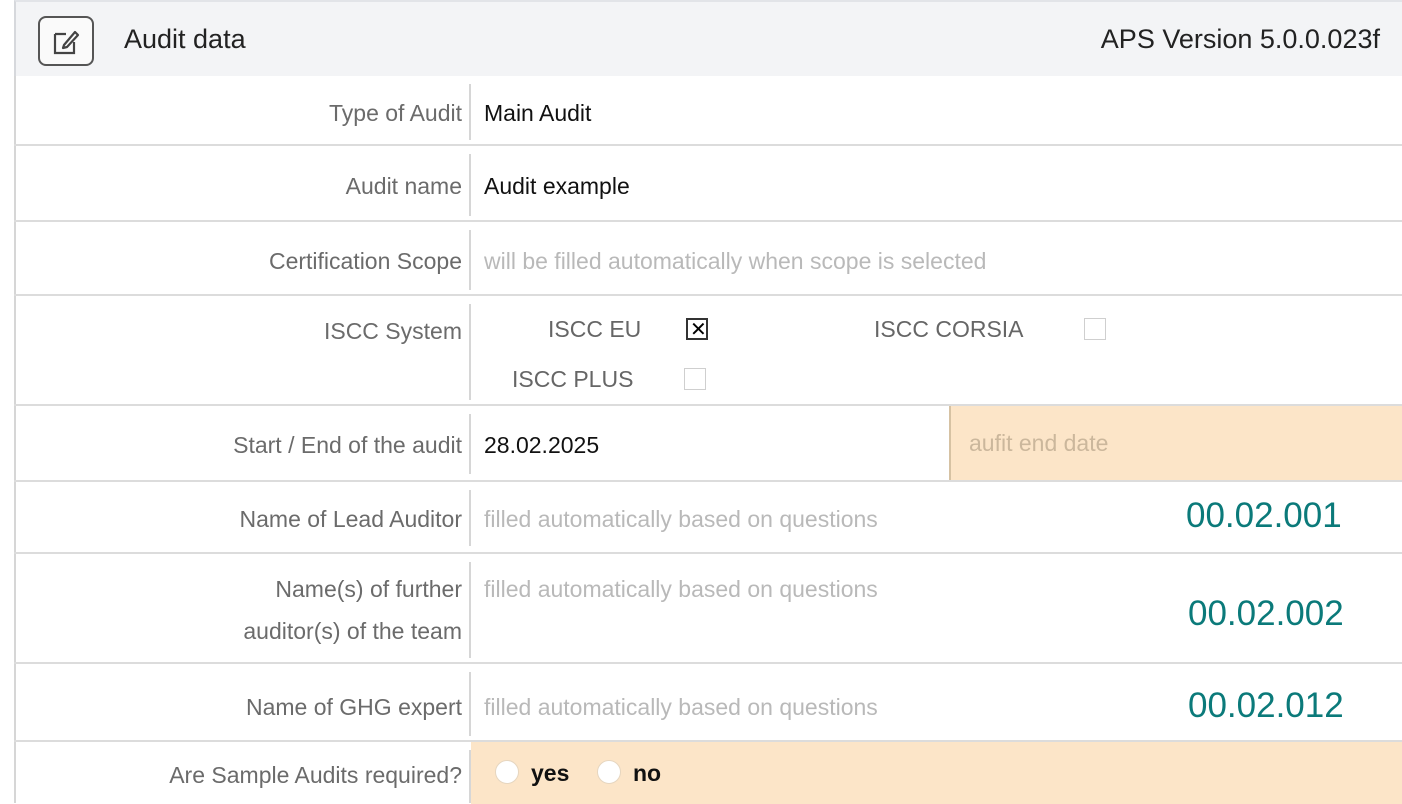 The height and width of the screenshot is (804, 1402). Describe the element at coordinates (1175, 443) in the screenshot. I see `end-date-field: aufit end date` at that location.